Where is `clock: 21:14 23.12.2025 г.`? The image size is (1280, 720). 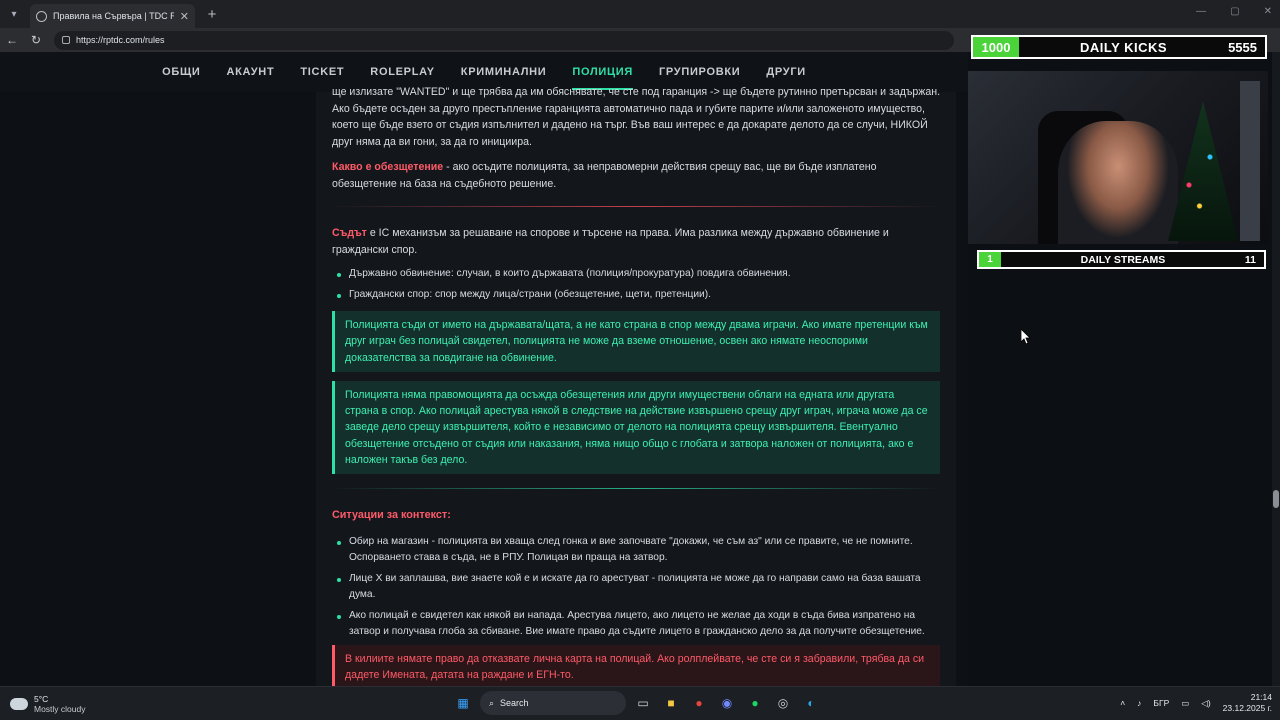 clock: 21:14 23.12.2025 г. is located at coordinates (1247, 703).